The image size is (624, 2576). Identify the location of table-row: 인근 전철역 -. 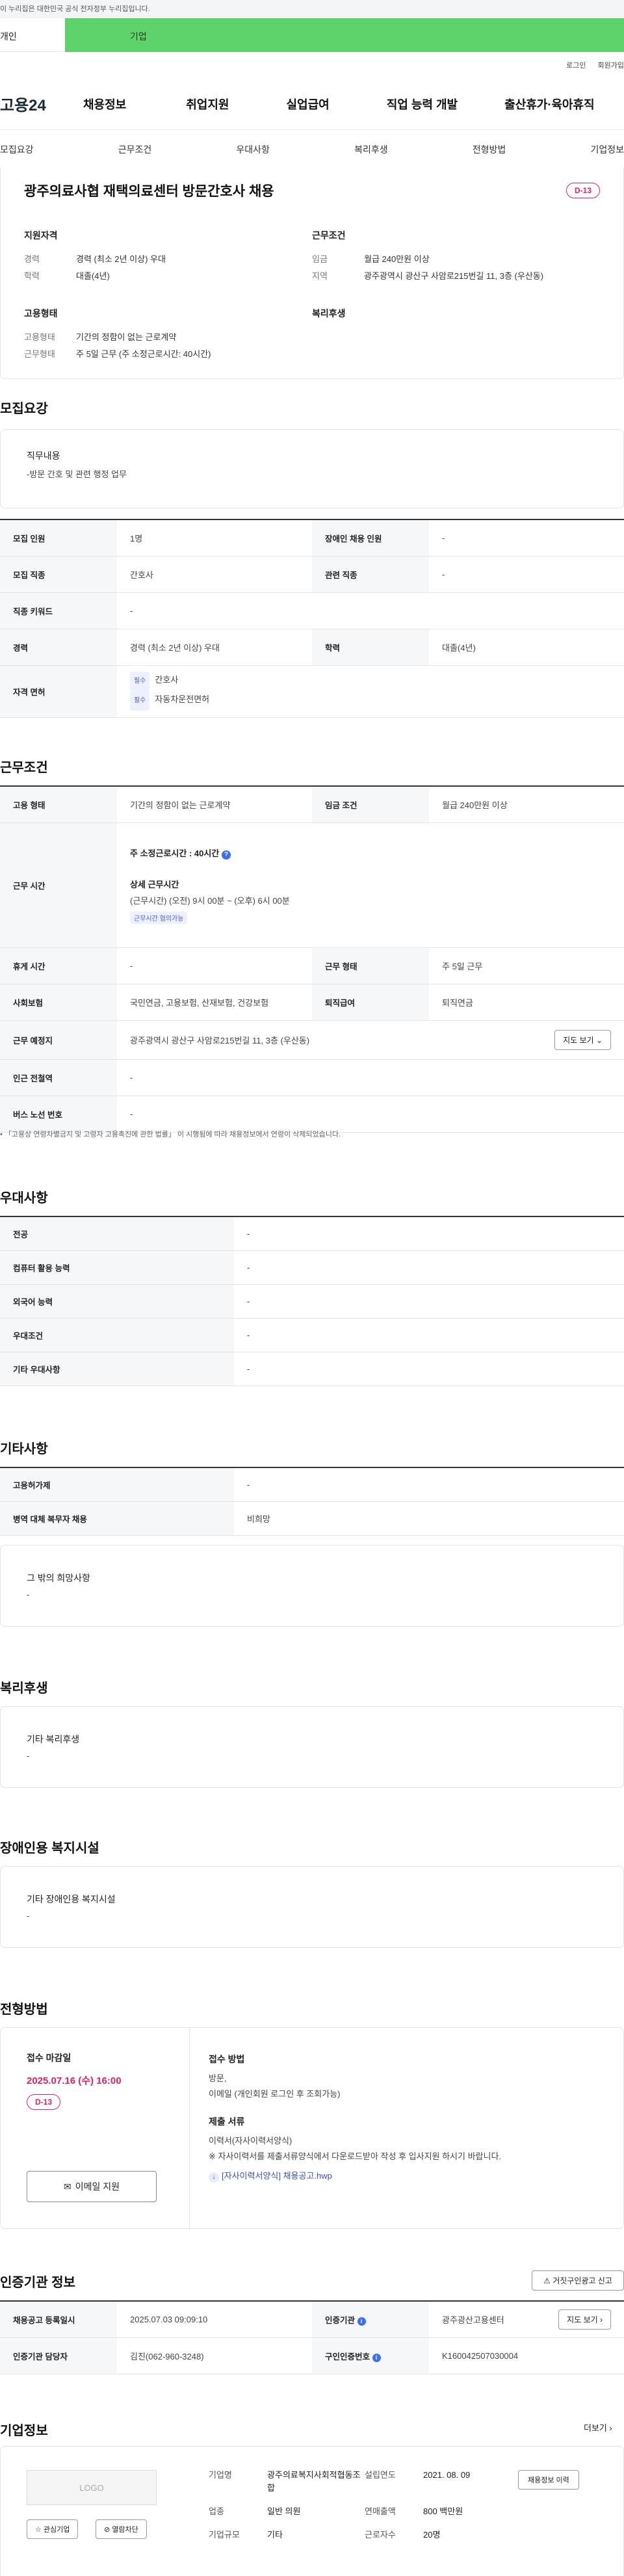
(312, 1077).